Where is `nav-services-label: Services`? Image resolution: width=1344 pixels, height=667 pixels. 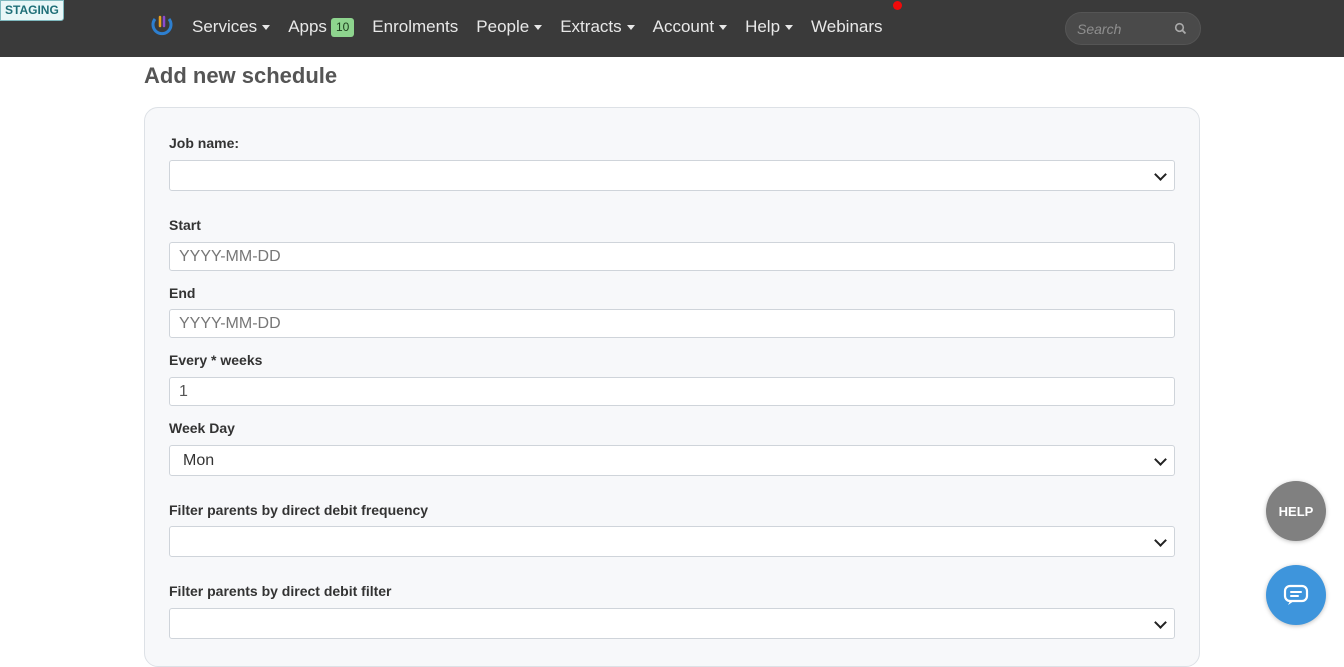 nav-services-label: Services is located at coordinates (225, 26).